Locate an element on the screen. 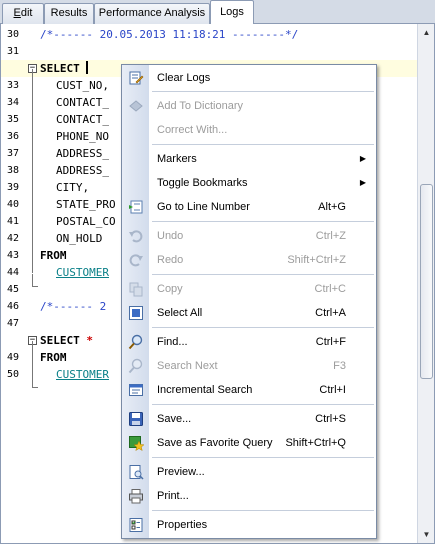 The width and height of the screenshot is (435, 544). clear-logs-icon is located at coordinates (136, 78).